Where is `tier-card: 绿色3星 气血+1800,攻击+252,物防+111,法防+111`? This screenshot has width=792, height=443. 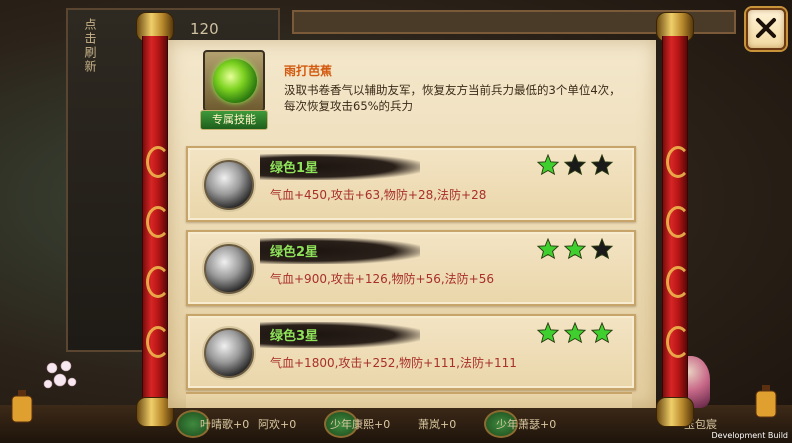 tier-card: 绿色3星 气血+1800,攻击+252,物防+111,法防+111 is located at coordinates (411, 352).